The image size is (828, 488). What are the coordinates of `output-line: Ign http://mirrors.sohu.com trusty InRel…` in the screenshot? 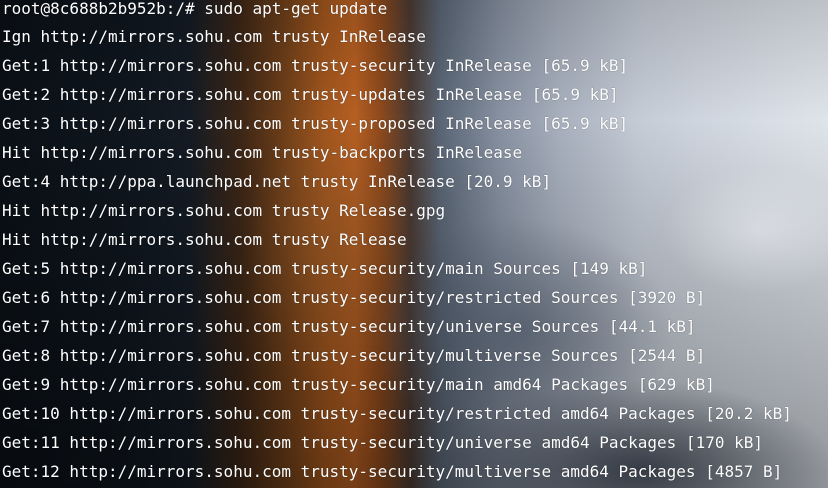 It's located at (214, 36).